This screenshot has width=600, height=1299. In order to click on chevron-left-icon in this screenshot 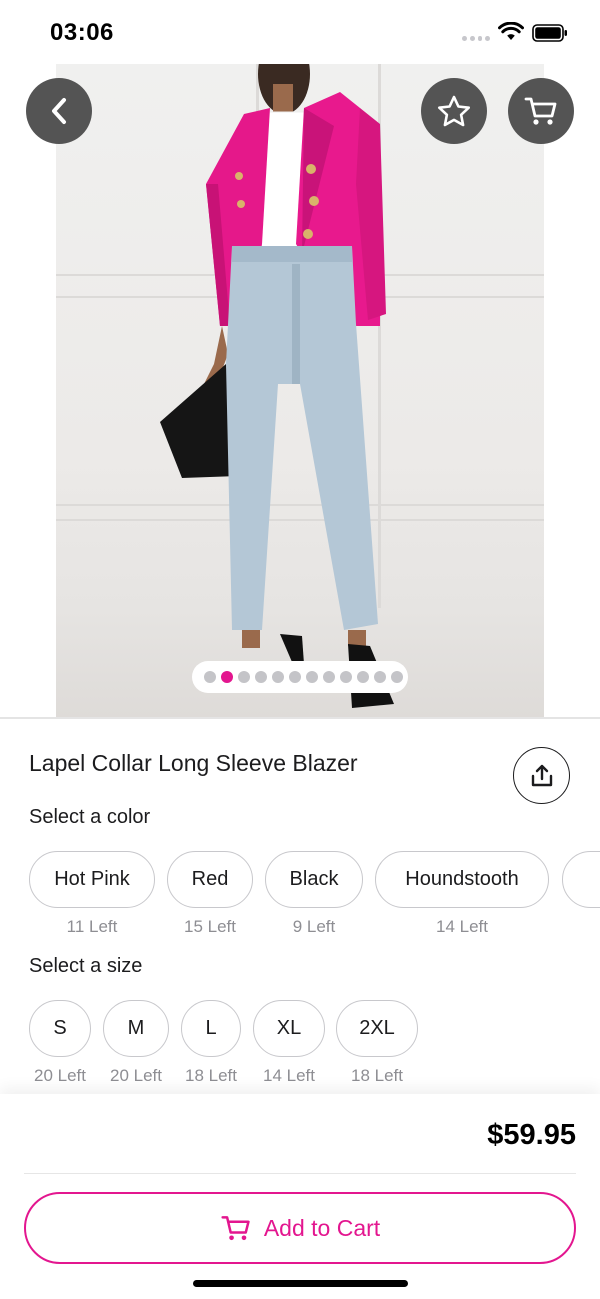, I will do `click(59, 111)`.